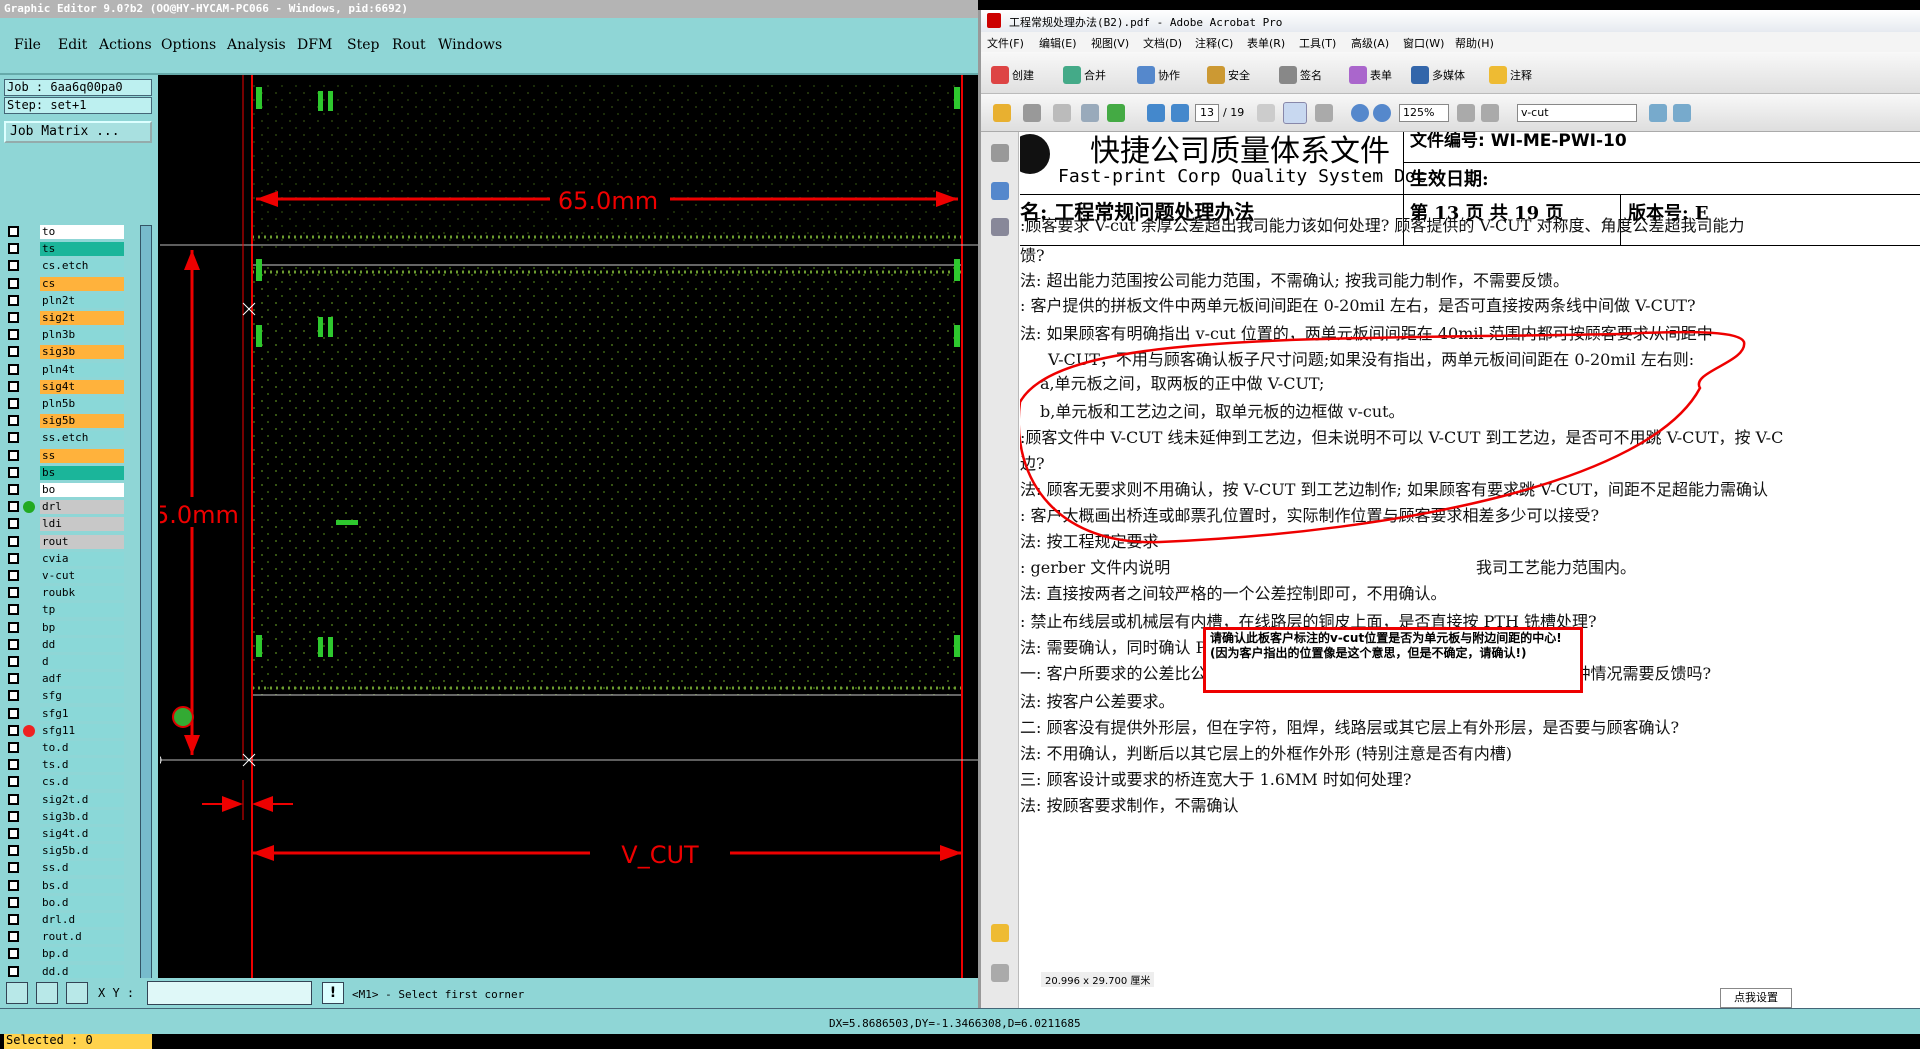 This screenshot has width=1920, height=1049. Describe the element at coordinates (1110, 43) in the screenshot. I see `ar-menu-view: 视图(V)` at that location.